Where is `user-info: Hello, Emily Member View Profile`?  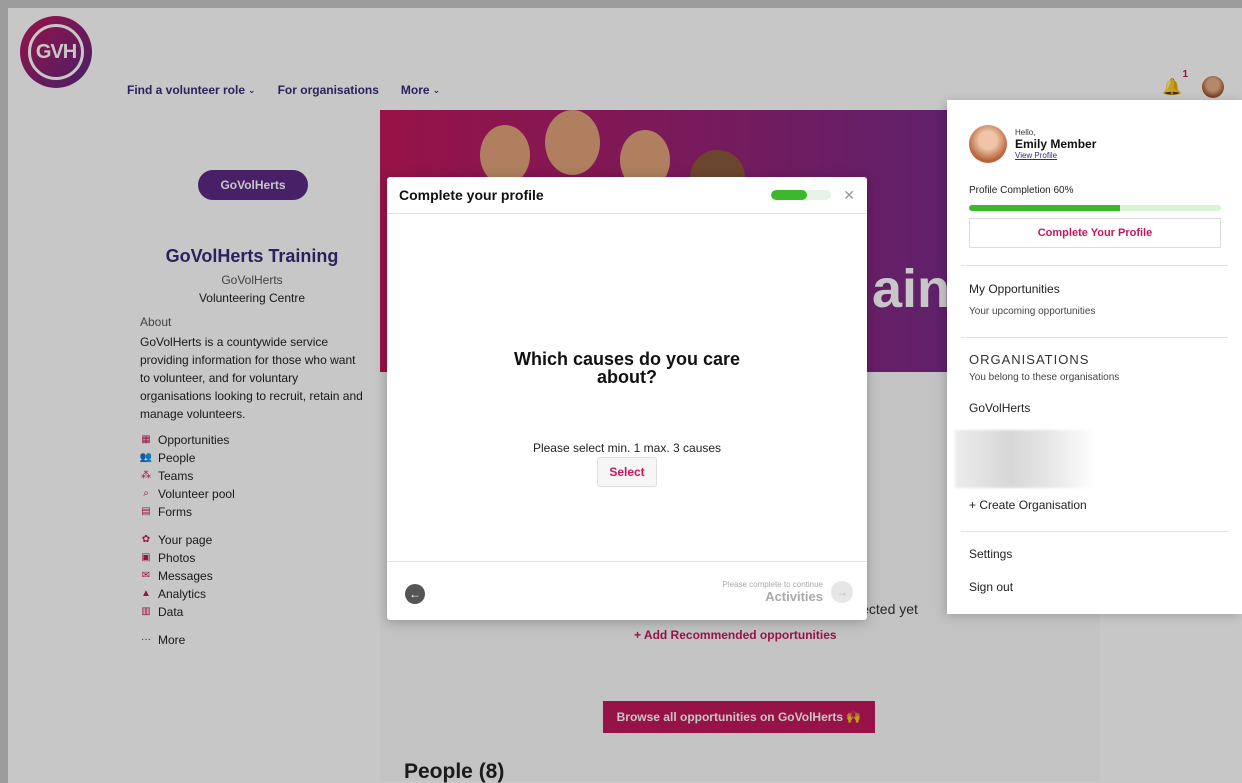
user-info: Hello, Emily Member View Profile is located at coordinates (1055, 144).